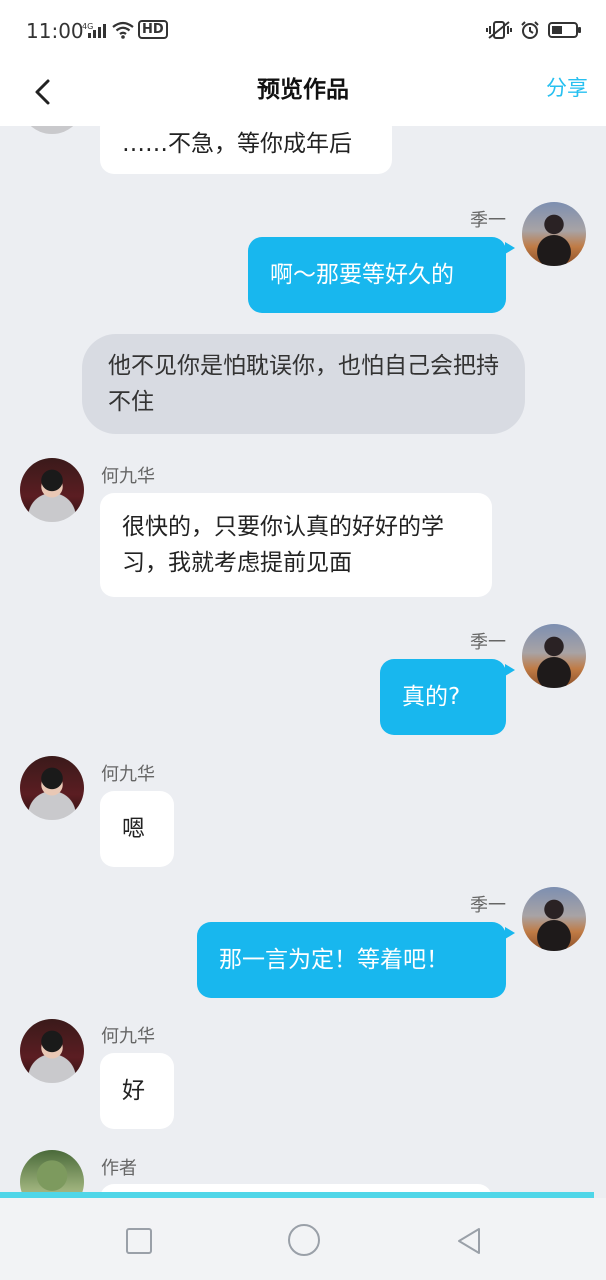 Image resolution: width=606 pixels, height=1280 pixels. I want to click on vibrate-icon, so click(499, 30).